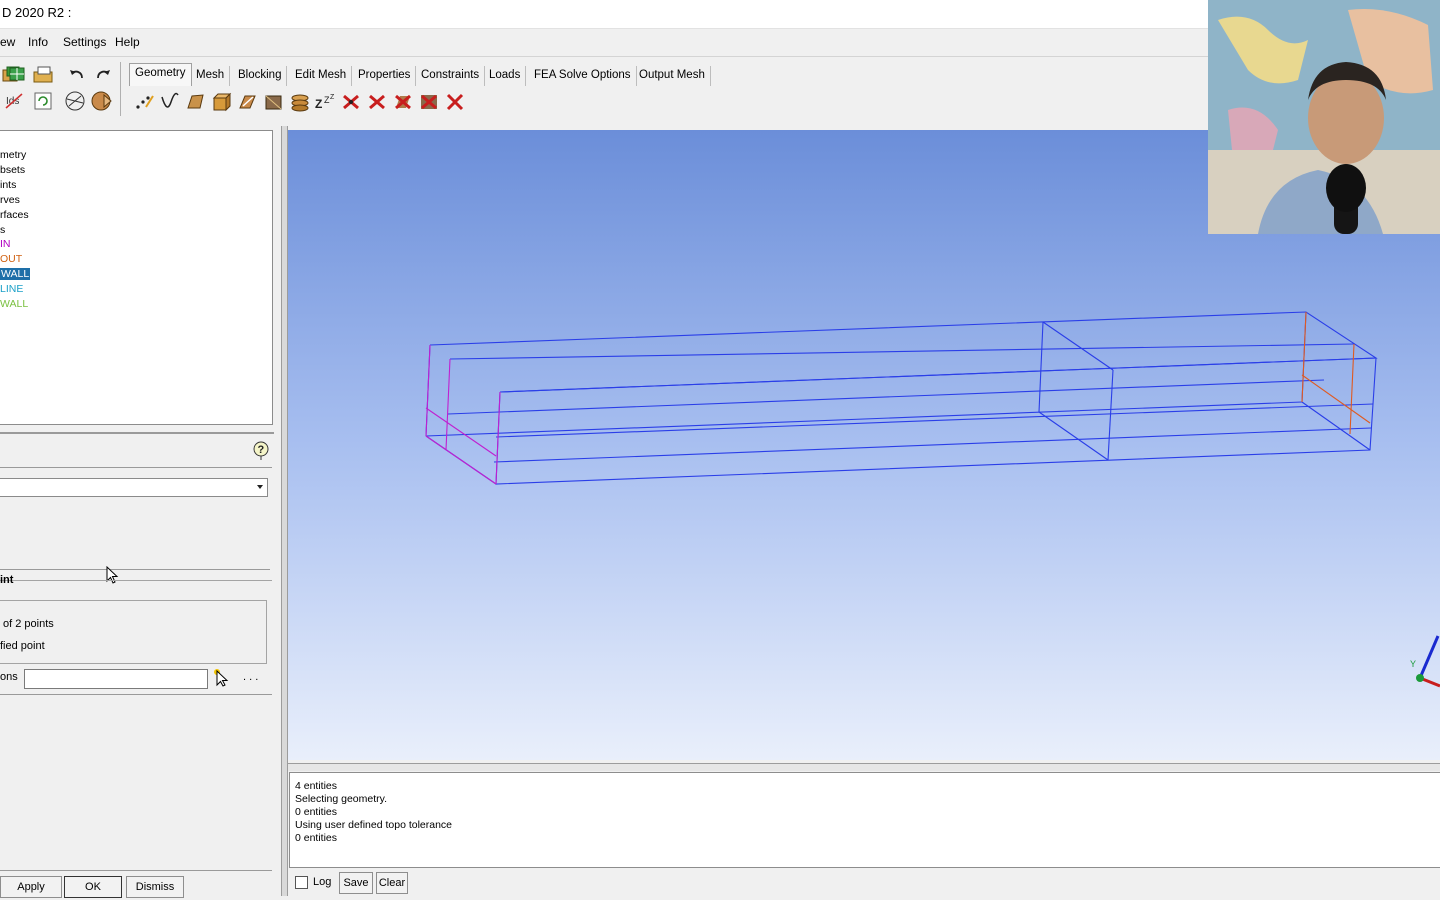 Image resolution: width=1440 pixels, height=900 pixels. I want to click on tree-item-part-wall2: WALL, so click(14, 304).